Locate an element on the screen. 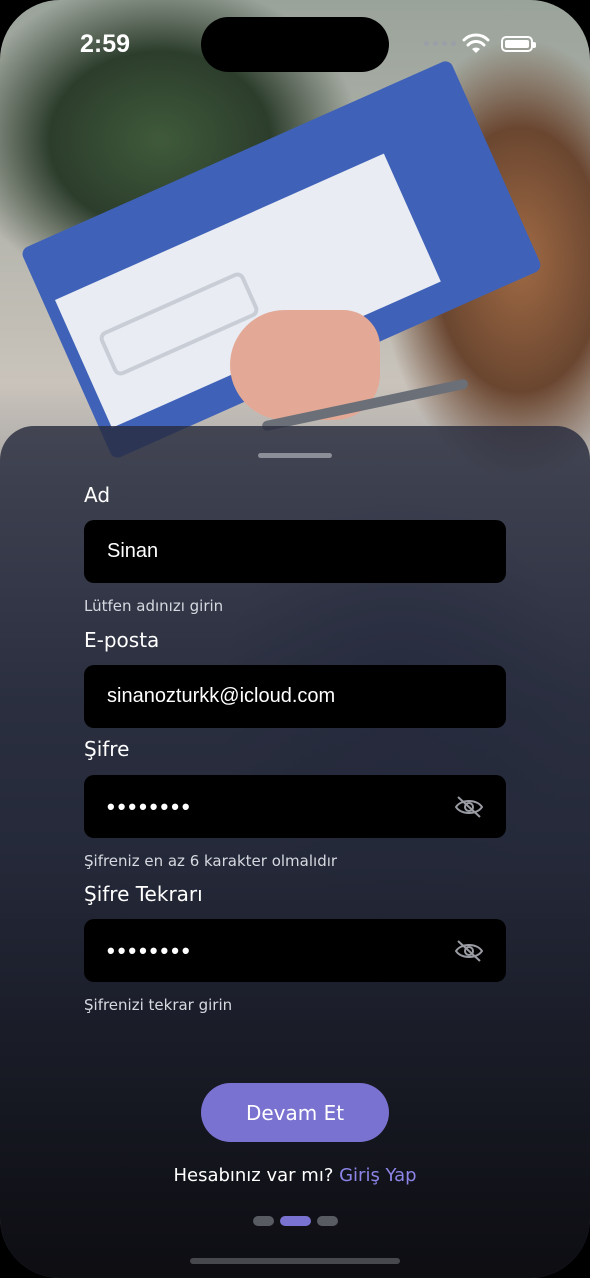  dynamic-island is located at coordinates (295, 44).